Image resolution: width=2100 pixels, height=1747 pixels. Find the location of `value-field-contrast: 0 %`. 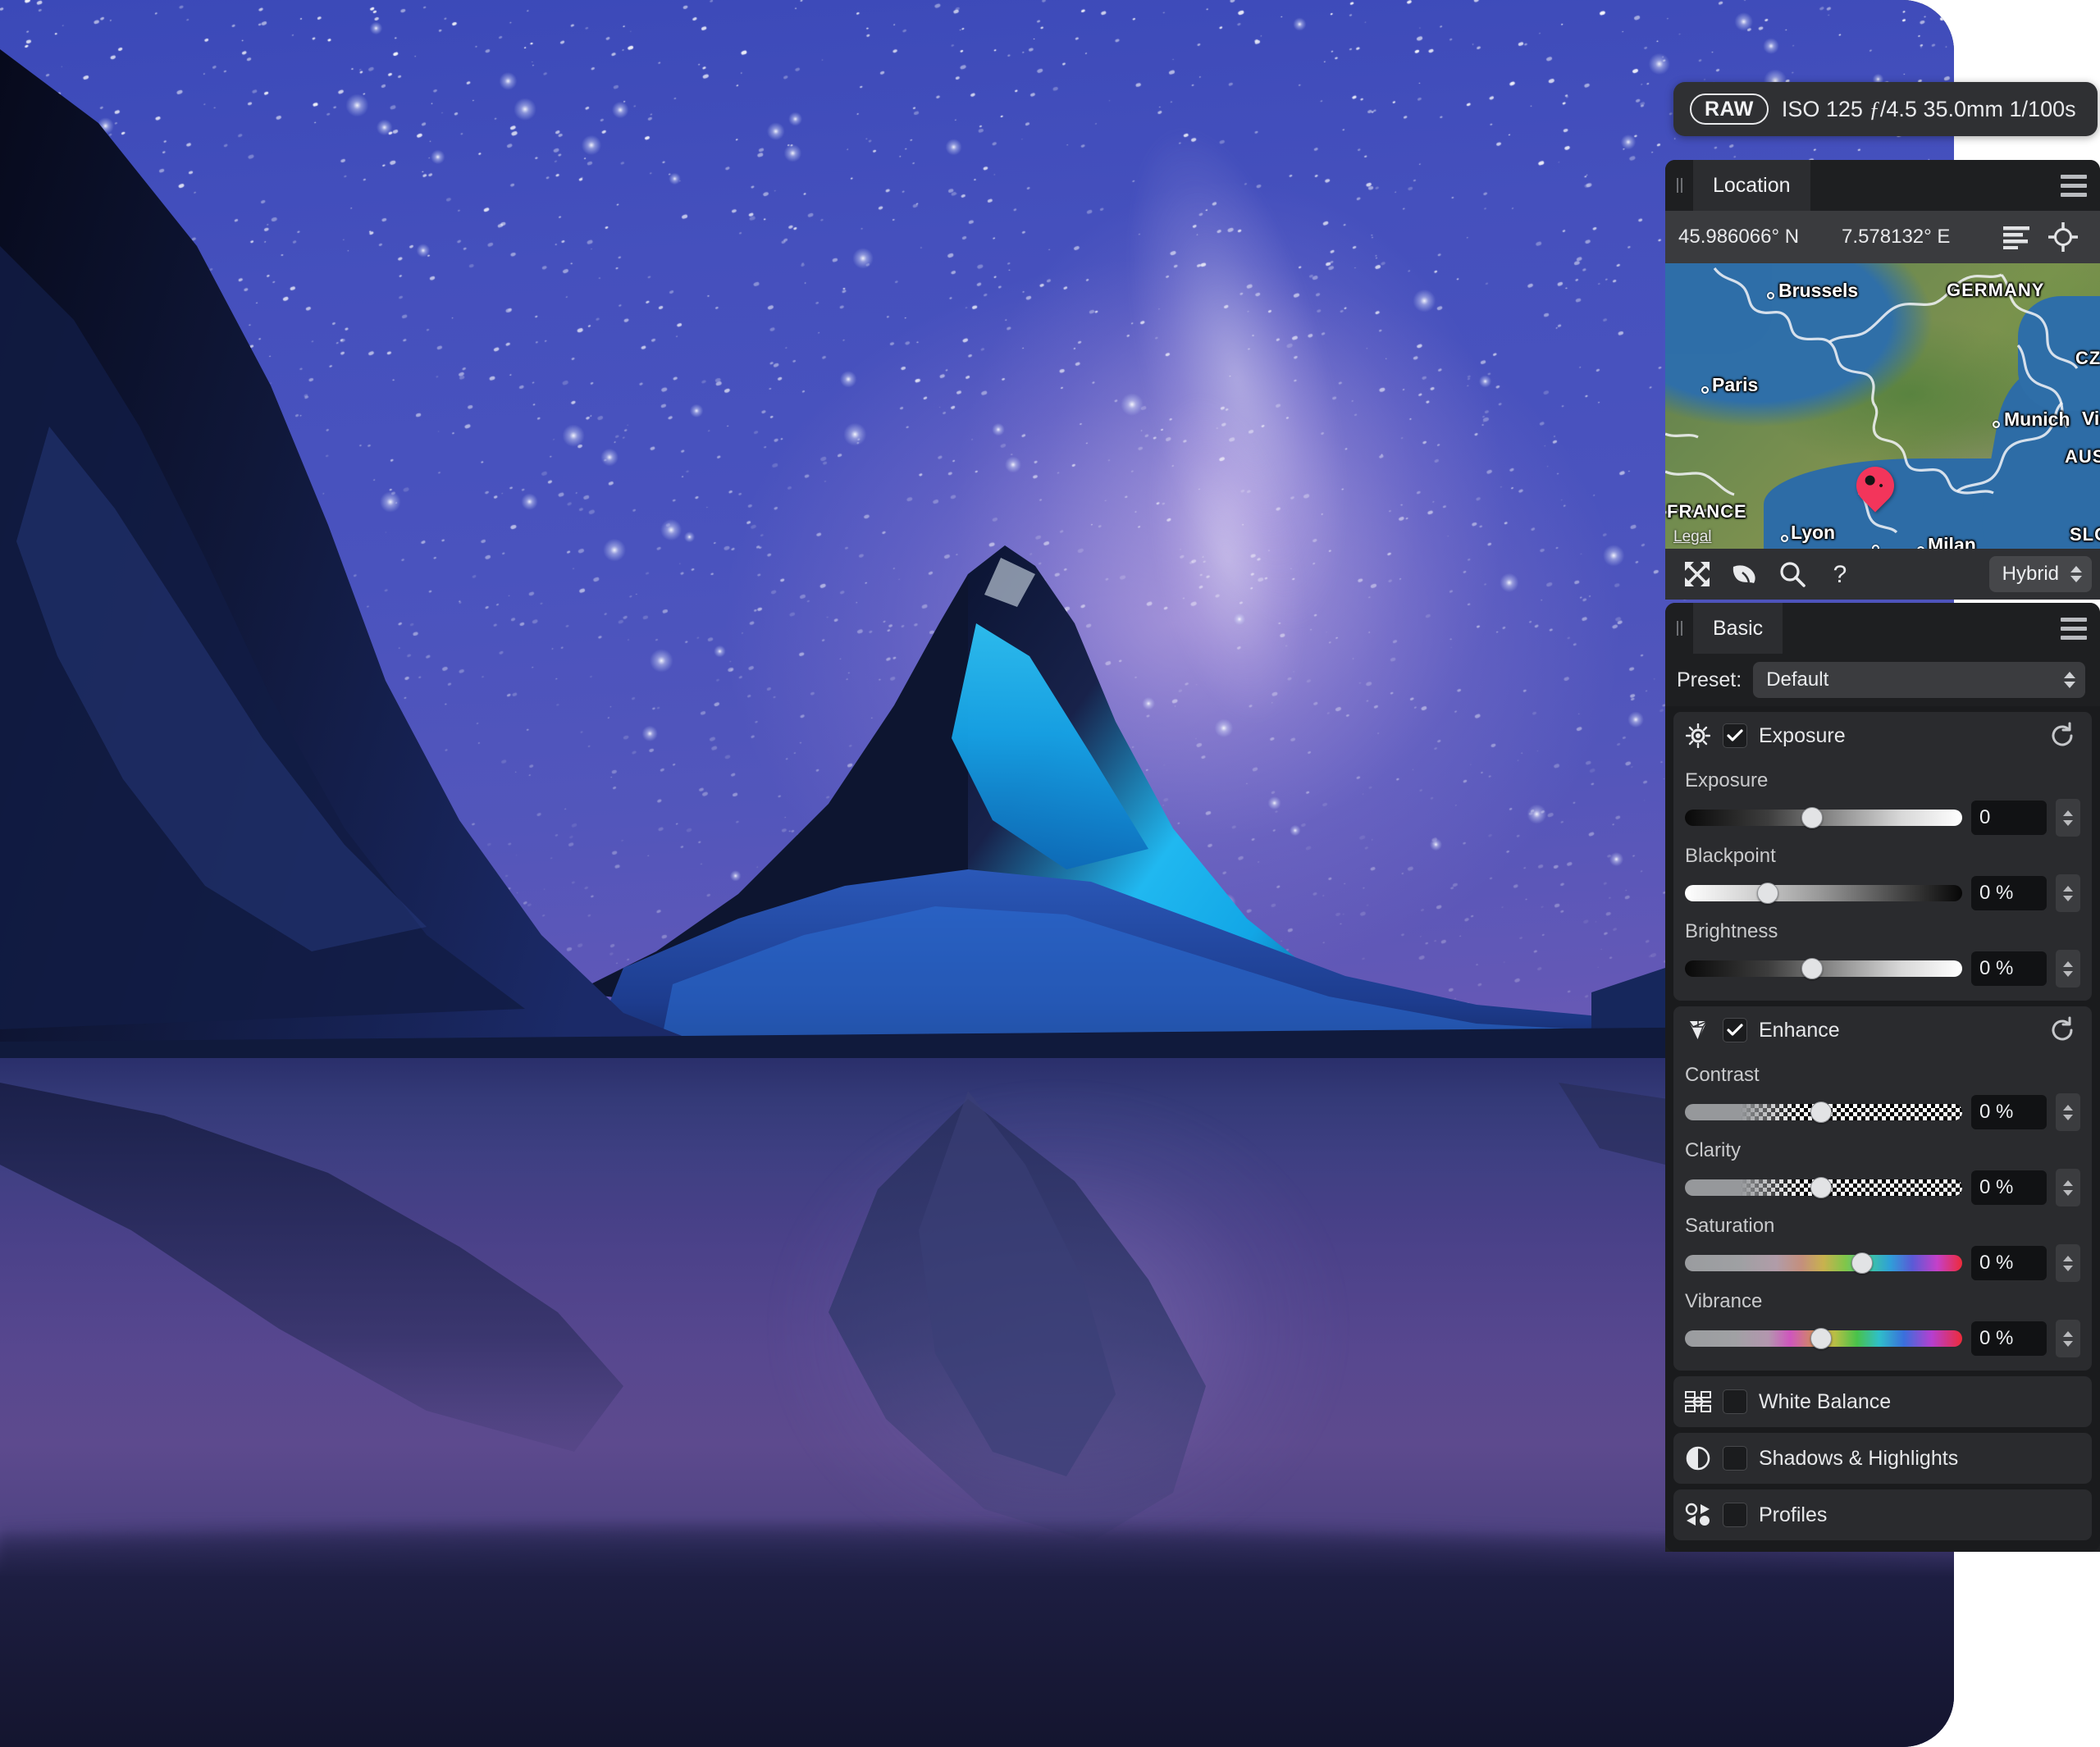

value-field-contrast: 0 % is located at coordinates (2009, 1112).